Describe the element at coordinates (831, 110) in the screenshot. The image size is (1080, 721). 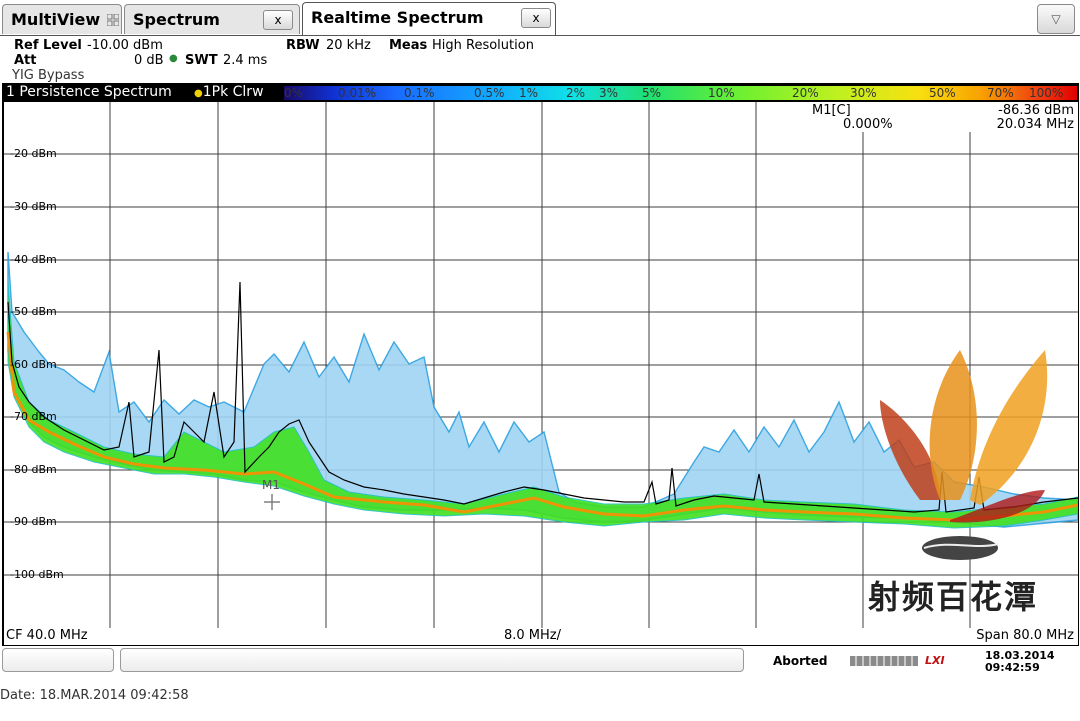
I see `marker-name: M1[C]` at that location.